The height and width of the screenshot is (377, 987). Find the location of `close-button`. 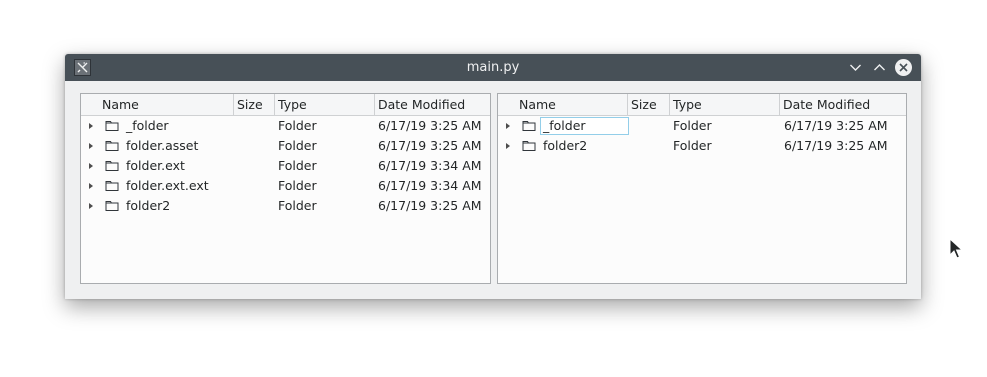

close-button is located at coordinates (903, 67).